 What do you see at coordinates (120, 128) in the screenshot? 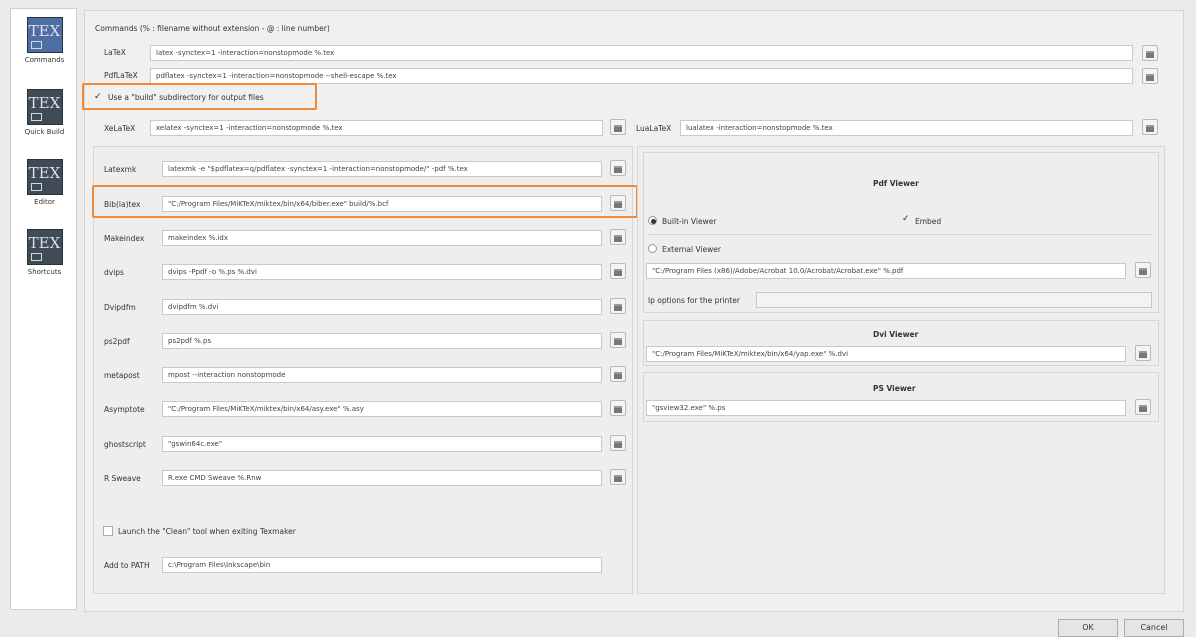
I see `xelatex-label: XeLaTeX` at bounding box center [120, 128].